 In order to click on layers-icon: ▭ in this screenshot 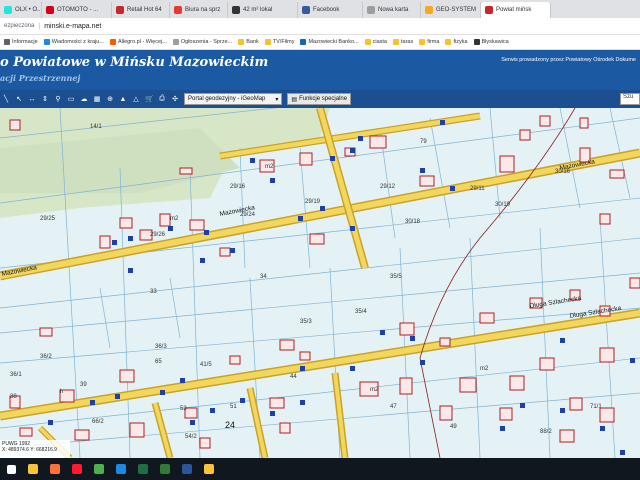, I will do `click(71, 99)`.